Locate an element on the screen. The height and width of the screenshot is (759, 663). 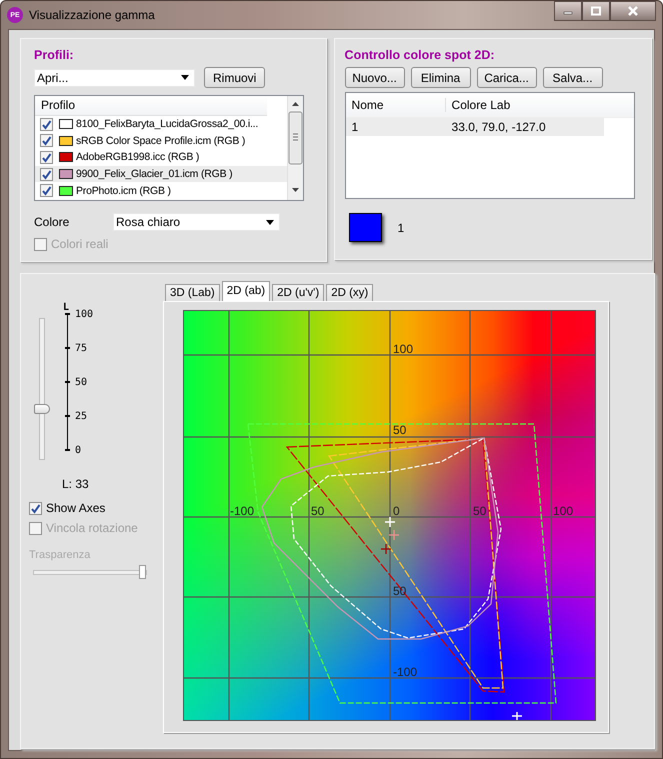
view-tab: 2D (u'v') is located at coordinates (298, 292).